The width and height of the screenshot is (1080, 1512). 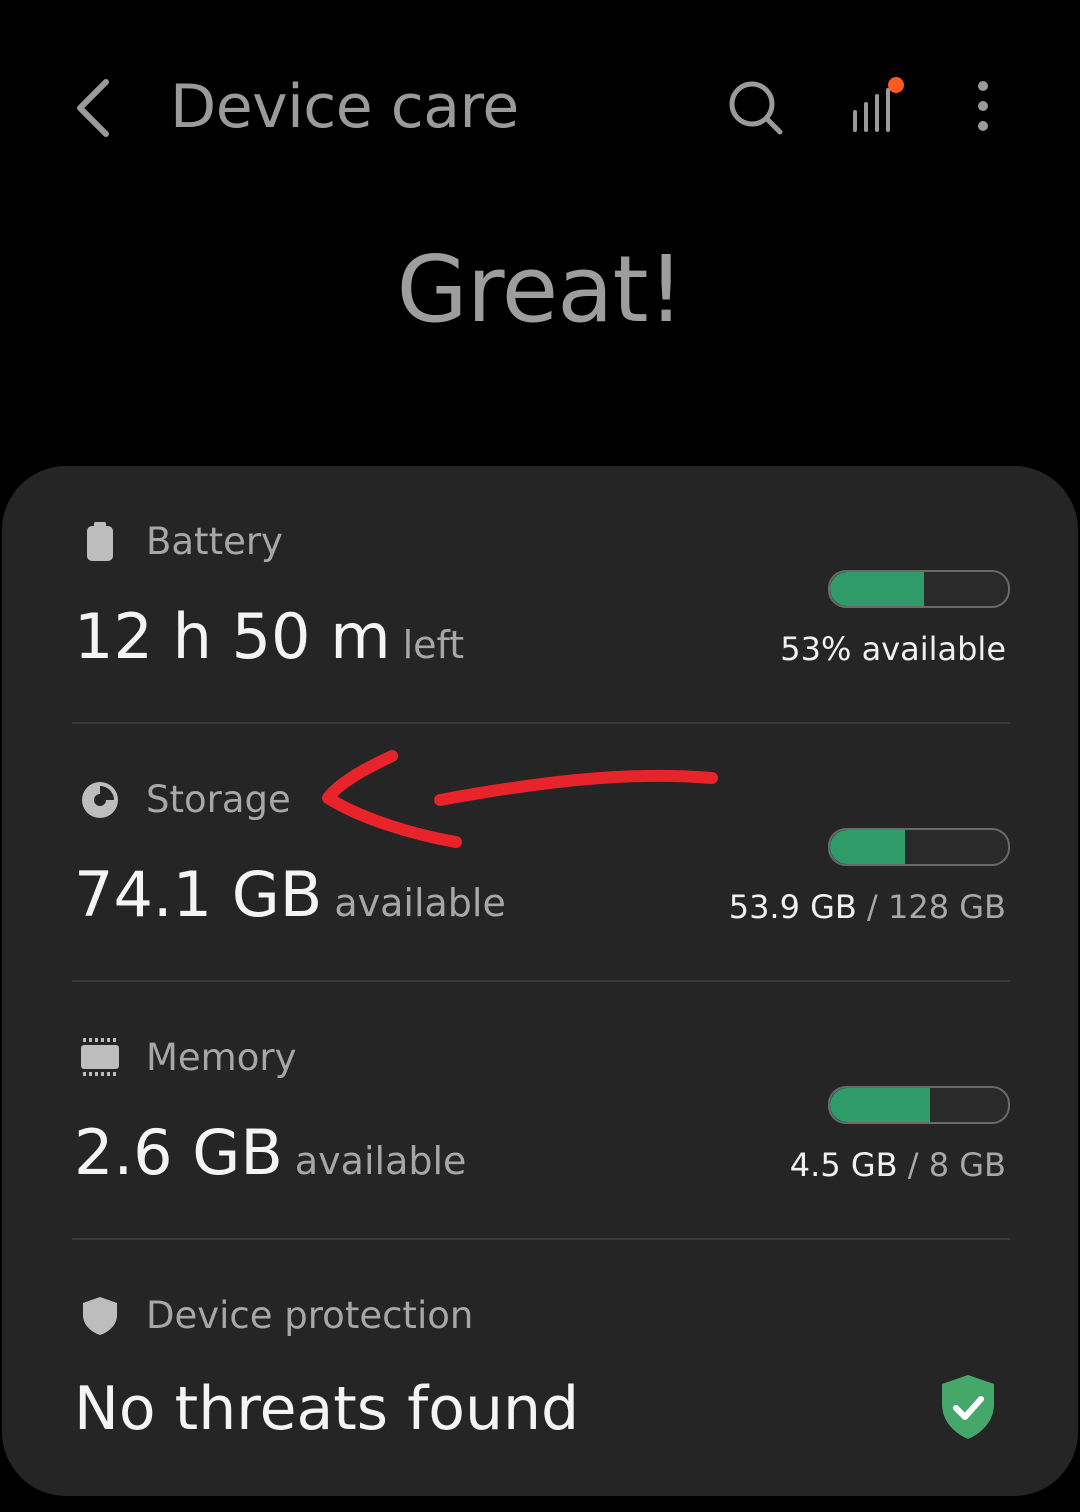 I want to click on device-protection-label: Device protection, so click(x=310, y=1315).